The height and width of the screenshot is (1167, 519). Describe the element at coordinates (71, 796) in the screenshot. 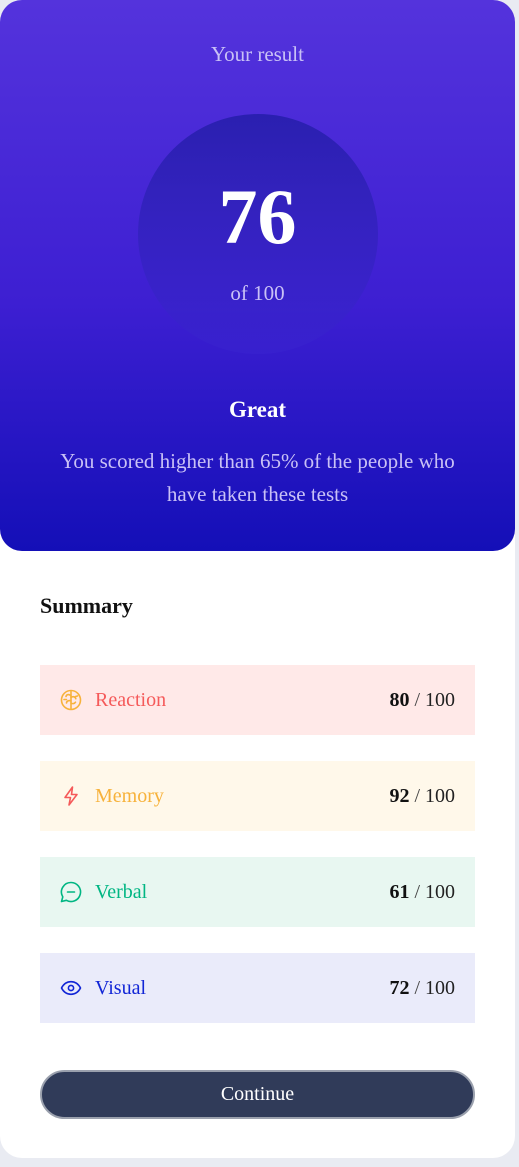

I see `lightning-icon` at that location.